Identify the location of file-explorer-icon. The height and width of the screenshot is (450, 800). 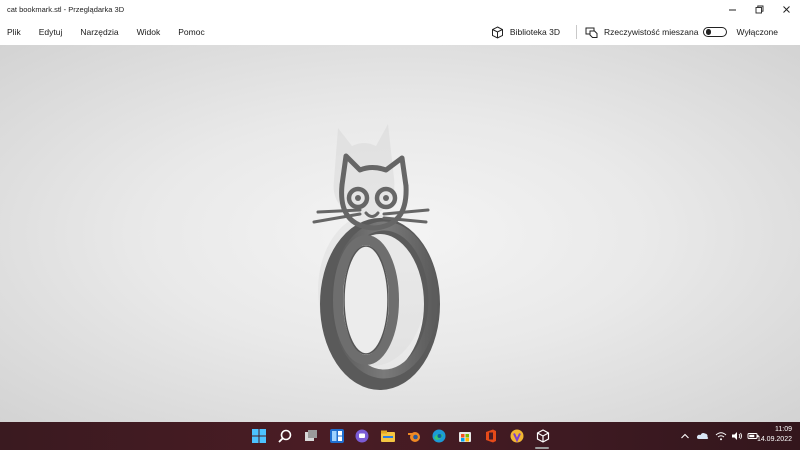
(387, 435).